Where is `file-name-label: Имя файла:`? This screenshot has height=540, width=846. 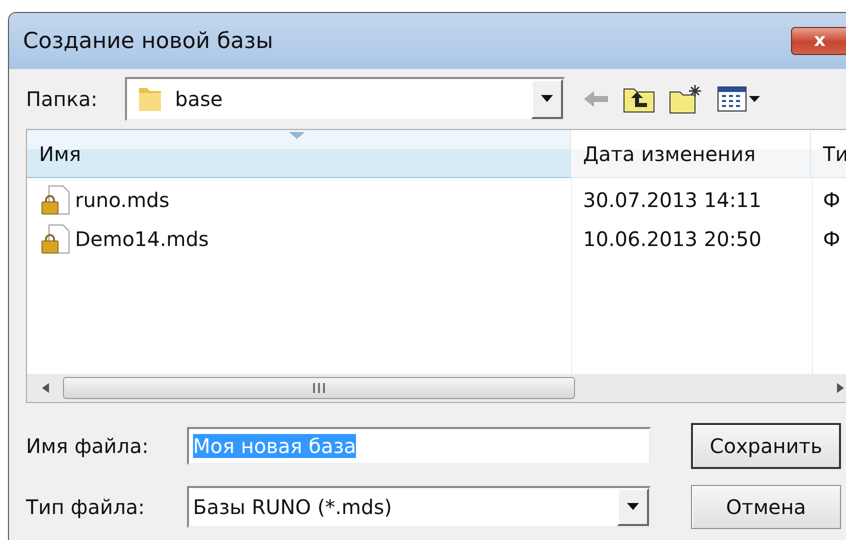 file-name-label: Имя файла: is located at coordinates (88, 446).